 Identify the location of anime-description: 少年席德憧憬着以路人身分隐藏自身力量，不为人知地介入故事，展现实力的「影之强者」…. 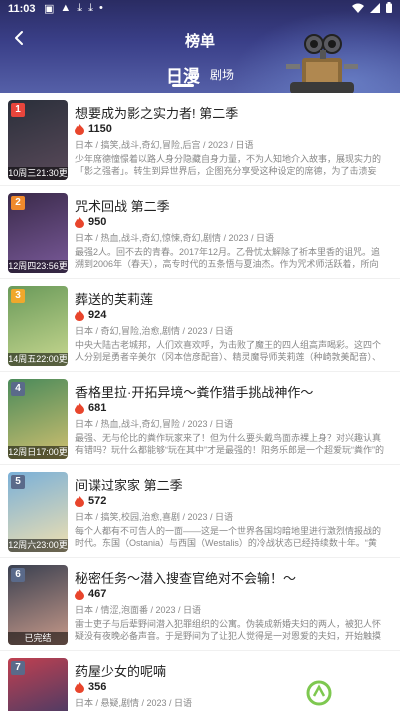
(228, 165).